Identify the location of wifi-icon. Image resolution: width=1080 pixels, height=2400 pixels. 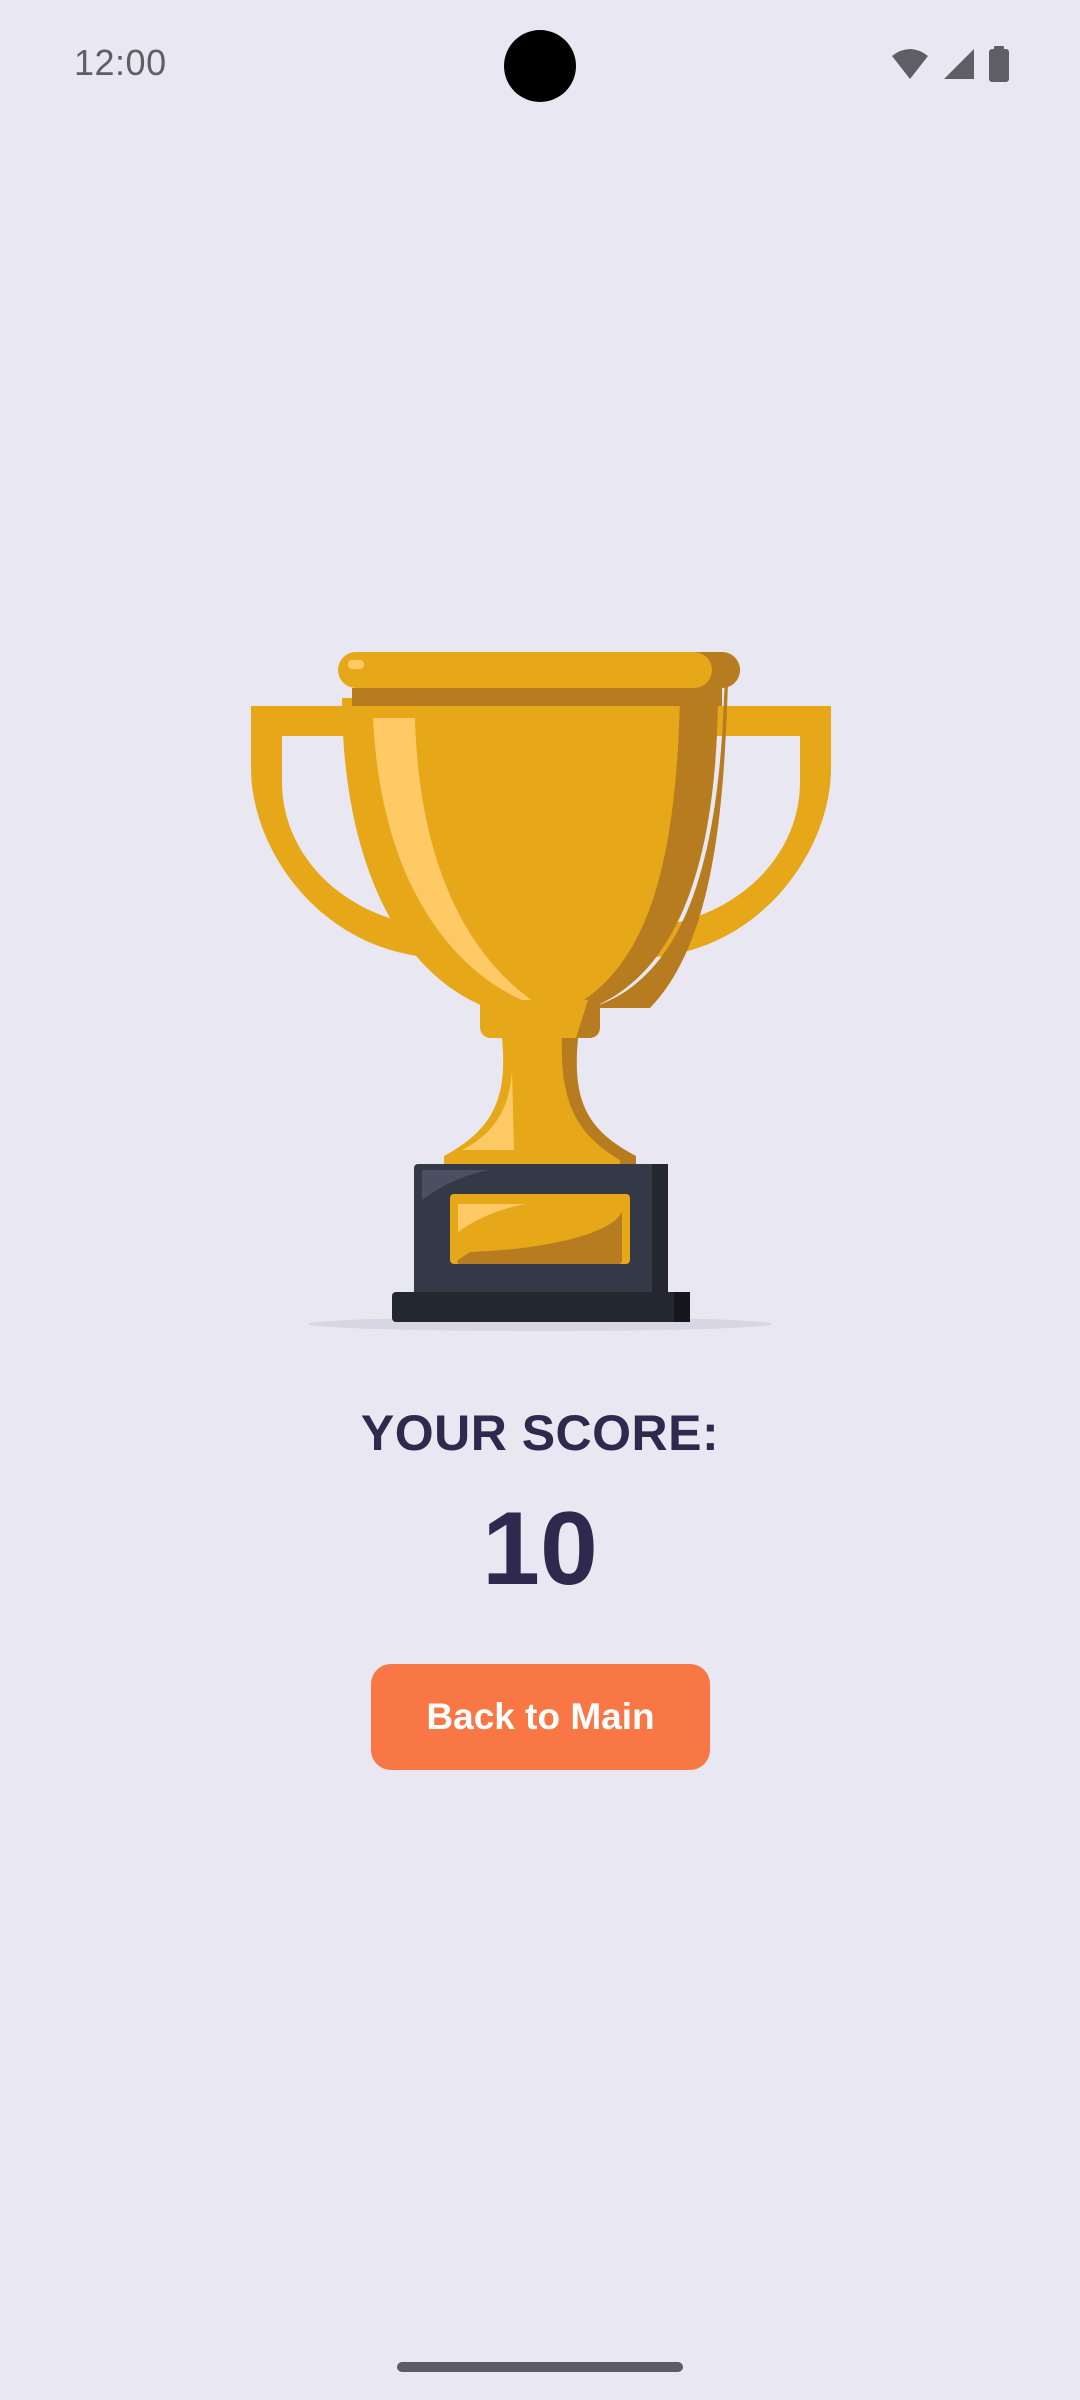
(910, 64).